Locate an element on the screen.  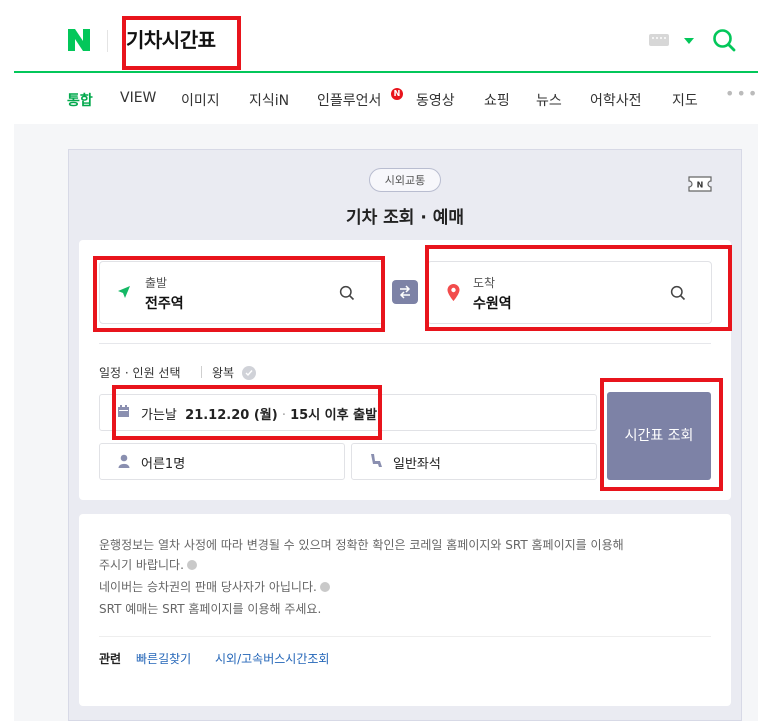
tab-all: 통합 is located at coordinates (80, 100).